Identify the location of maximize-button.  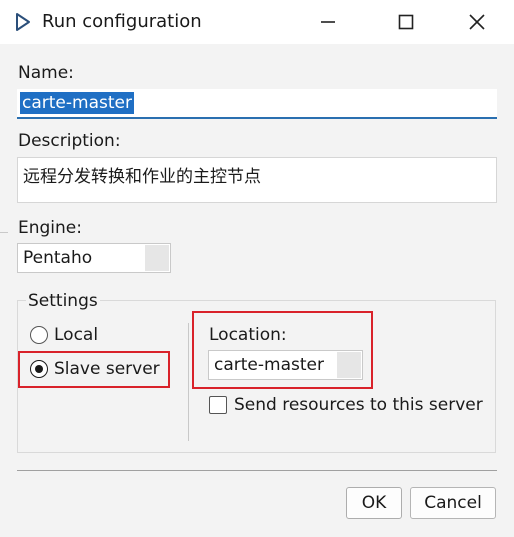
(406, 22).